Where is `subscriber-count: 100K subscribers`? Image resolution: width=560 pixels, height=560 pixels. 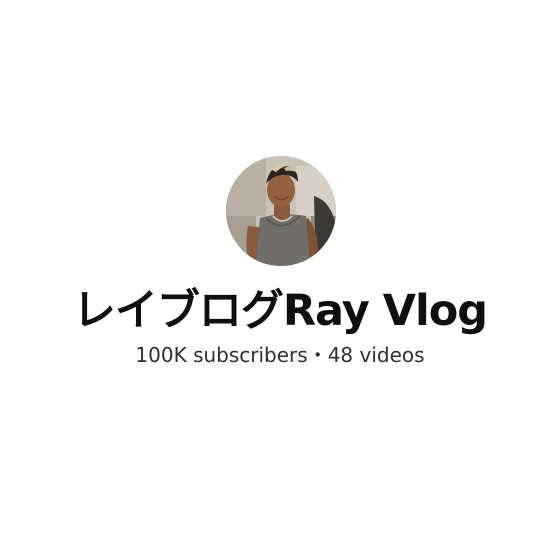 subscriber-count: 100K subscribers is located at coordinates (221, 355).